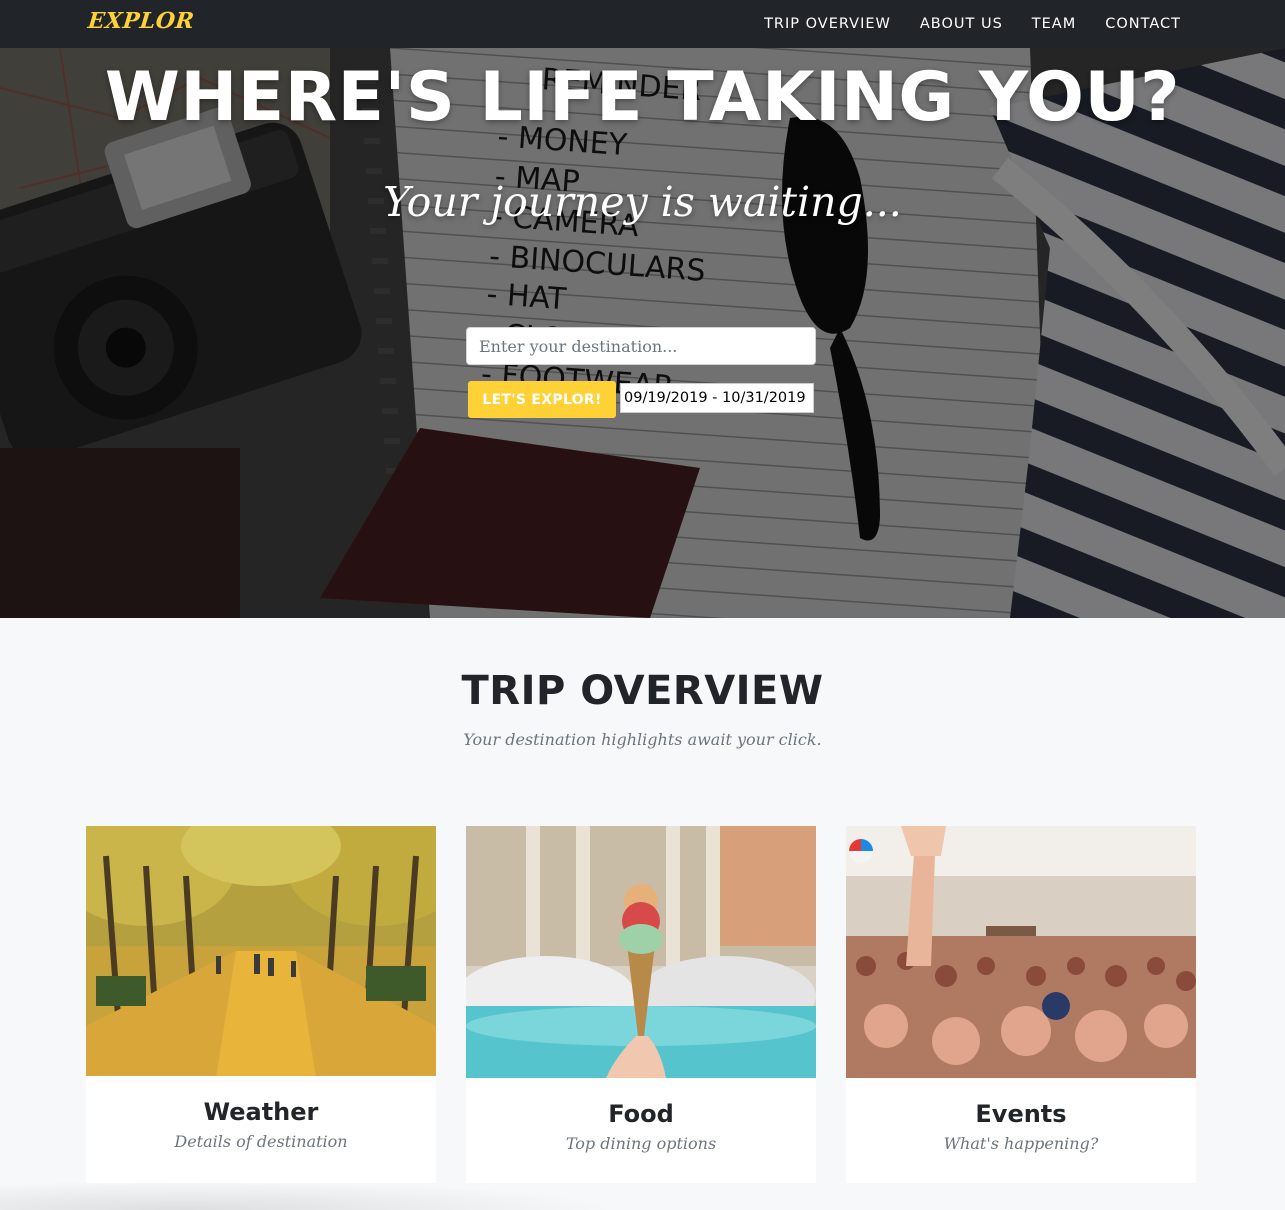 This screenshot has width=1285, height=1210. What do you see at coordinates (1021, 952) in the screenshot?
I see `events-image` at bounding box center [1021, 952].